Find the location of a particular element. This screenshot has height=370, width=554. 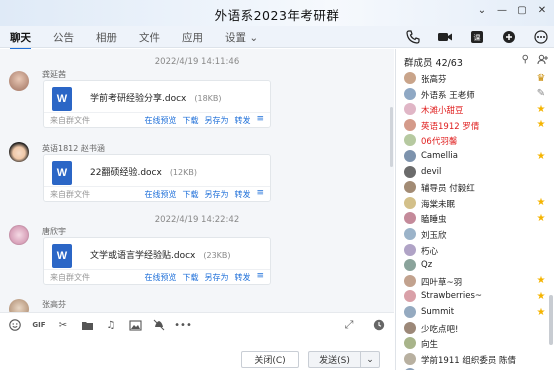

minimize-icon: — is located at coordinates (502, 10).